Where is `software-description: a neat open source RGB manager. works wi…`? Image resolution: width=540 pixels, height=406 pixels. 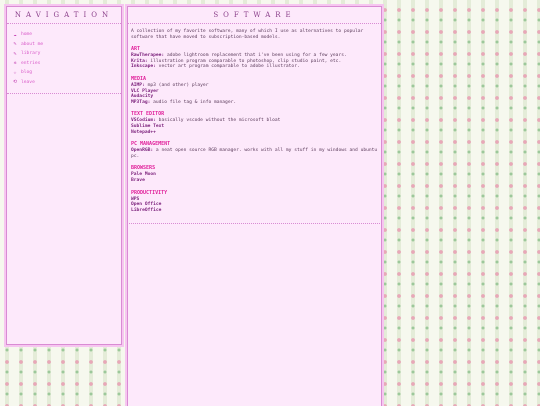 software-description: a neat open source RGB manager. works wi… is located at coordinates (254, 153).